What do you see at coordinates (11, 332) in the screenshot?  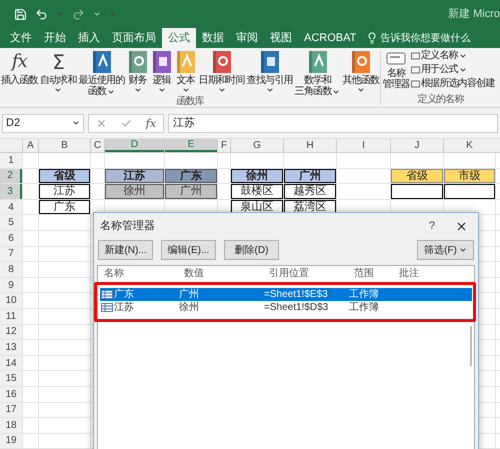 I see `row-header: 12` at bounding box center [11, 332].